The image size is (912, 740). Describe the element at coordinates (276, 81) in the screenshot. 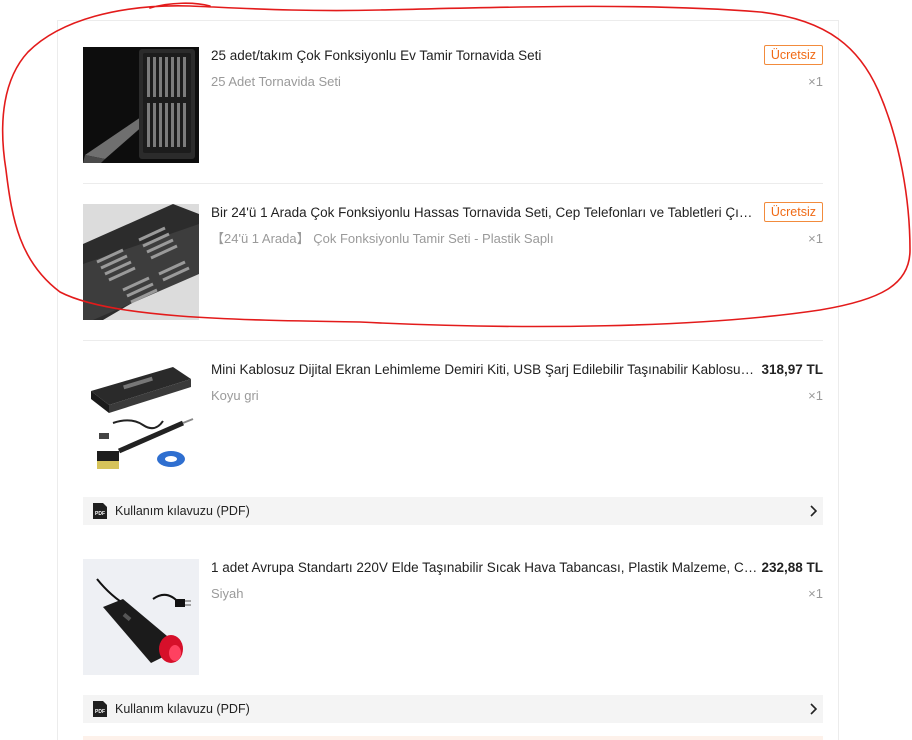

I see `product-variant: 25 Adet Tornavida Seti` at that location.